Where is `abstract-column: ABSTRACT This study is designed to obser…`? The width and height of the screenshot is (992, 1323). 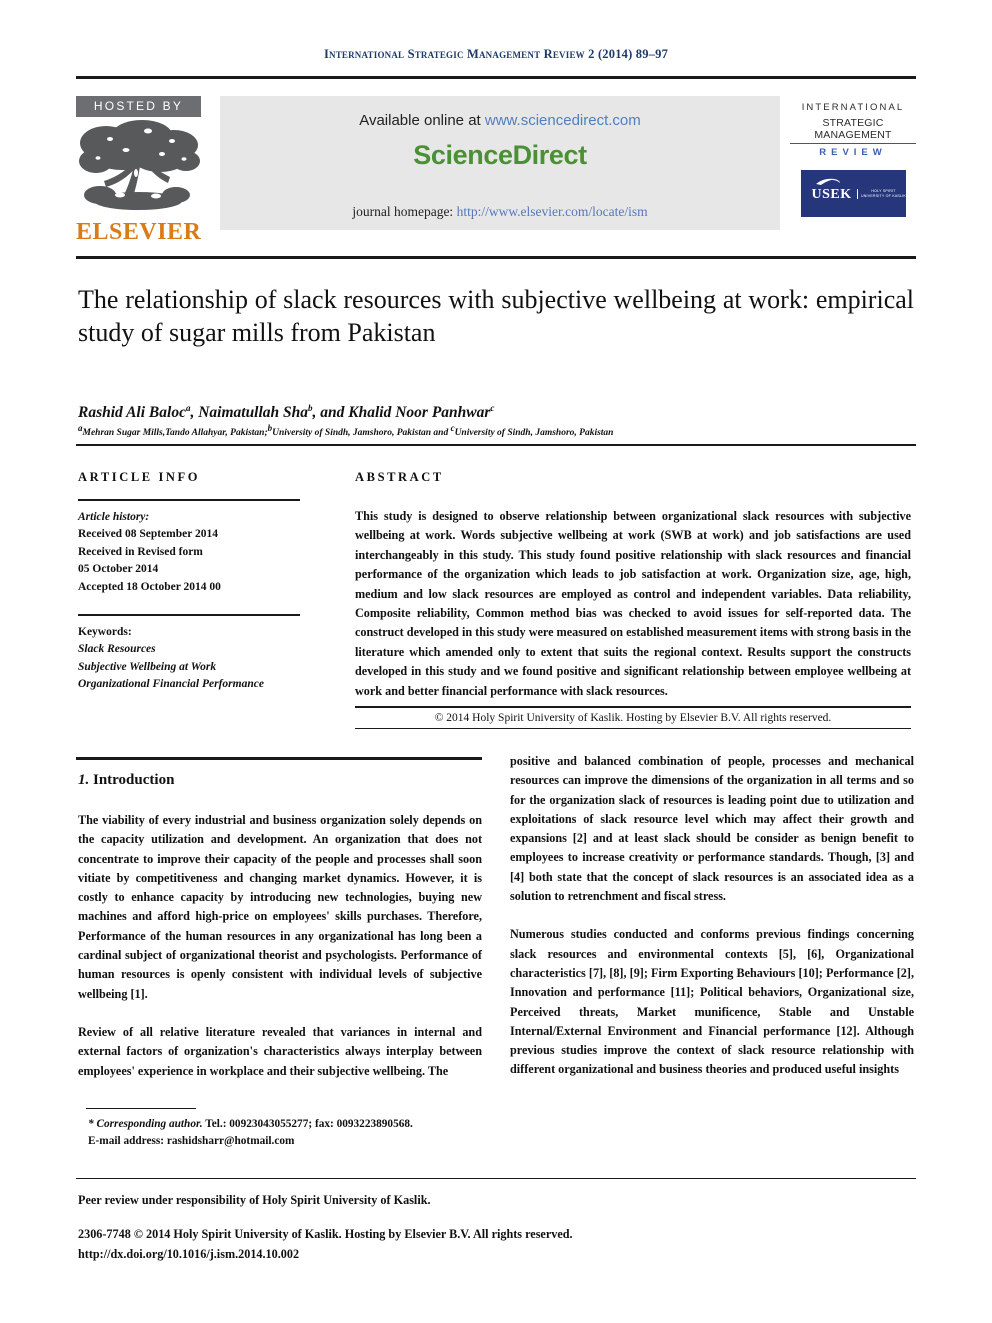
abstract-column: ABSTRACT This study is designed to obser… is located at coordinates (633, 600).